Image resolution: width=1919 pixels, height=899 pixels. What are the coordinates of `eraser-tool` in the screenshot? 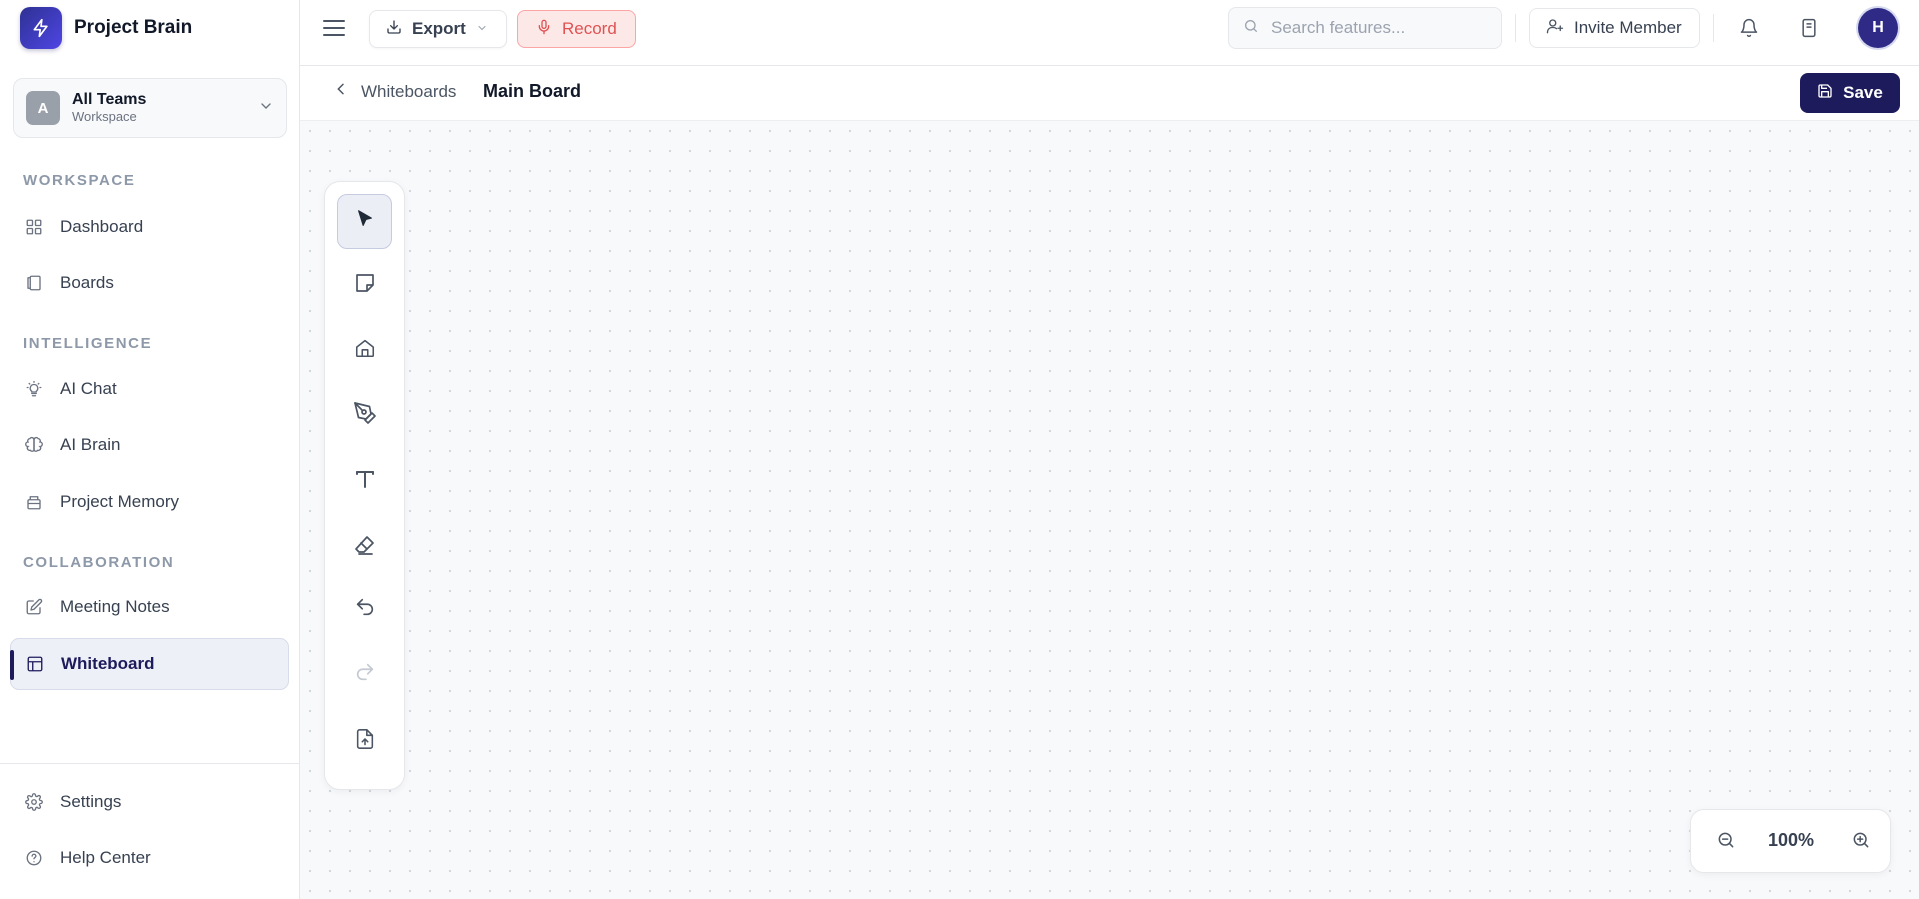 It's located at (364, 547).